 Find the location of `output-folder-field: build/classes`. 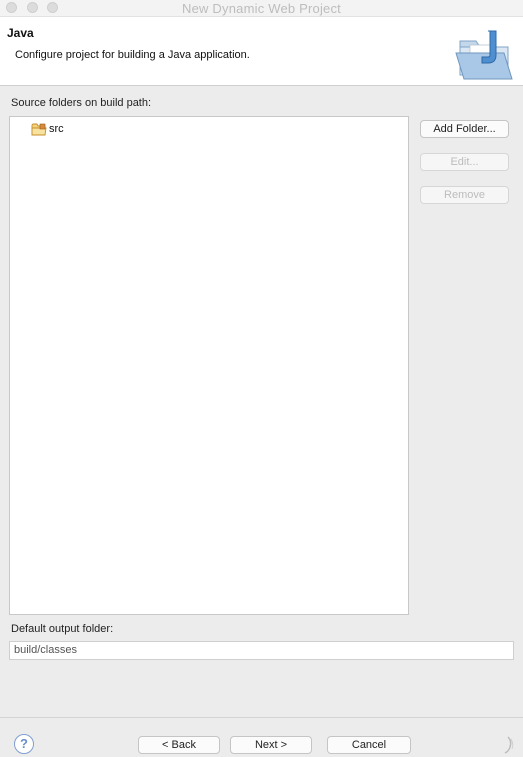

output-folder-field: build/classes is located at coordinates (261, 650).